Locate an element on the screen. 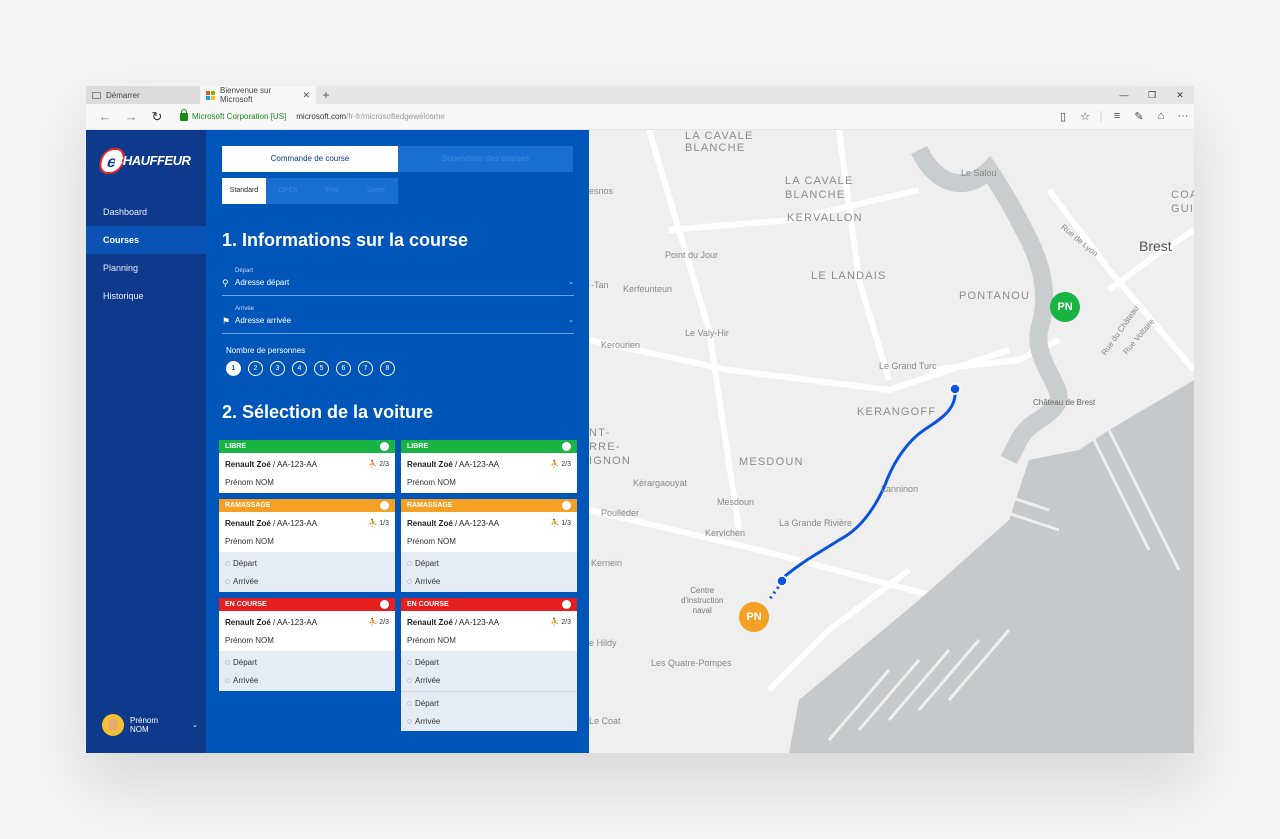 Image resolution: width=1280 pixels, height=839 pixels. certificate-label: Microsoft Corporation [US] is located at coordinates (239, 116).